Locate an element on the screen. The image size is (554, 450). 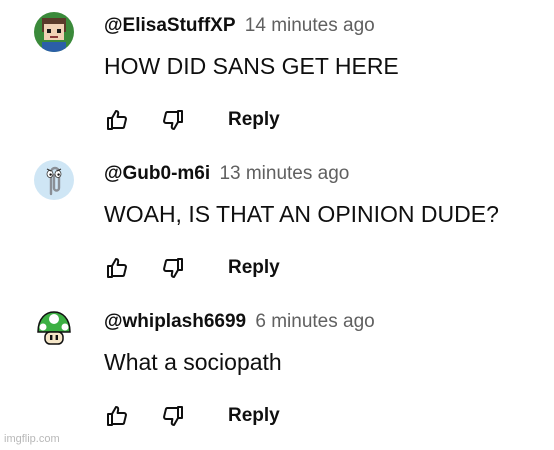
comment-timestamp: 13 minutes ago is located at coordinates (284, 173).